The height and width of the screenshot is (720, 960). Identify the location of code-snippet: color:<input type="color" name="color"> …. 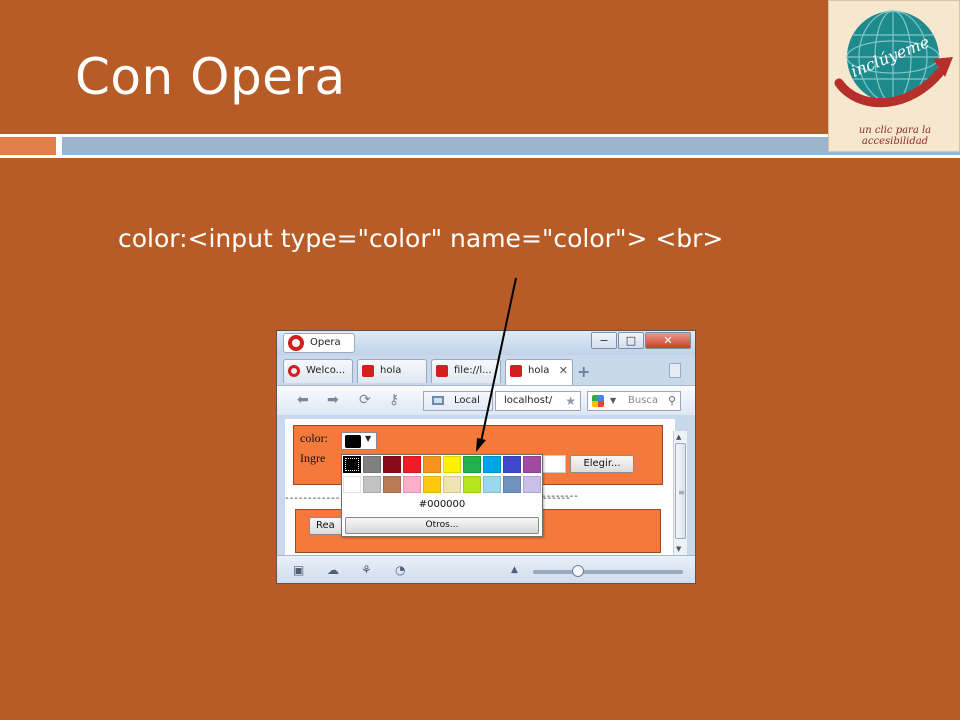
(421, 238).